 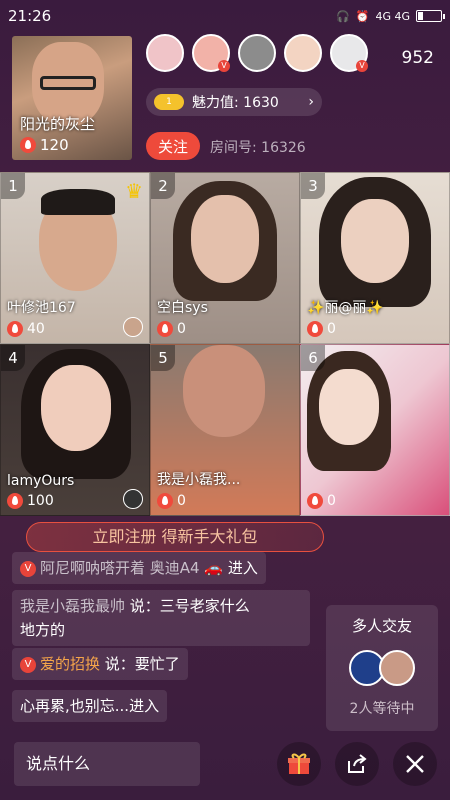 I want to click on battery-icon, so click(x=430, y=16).